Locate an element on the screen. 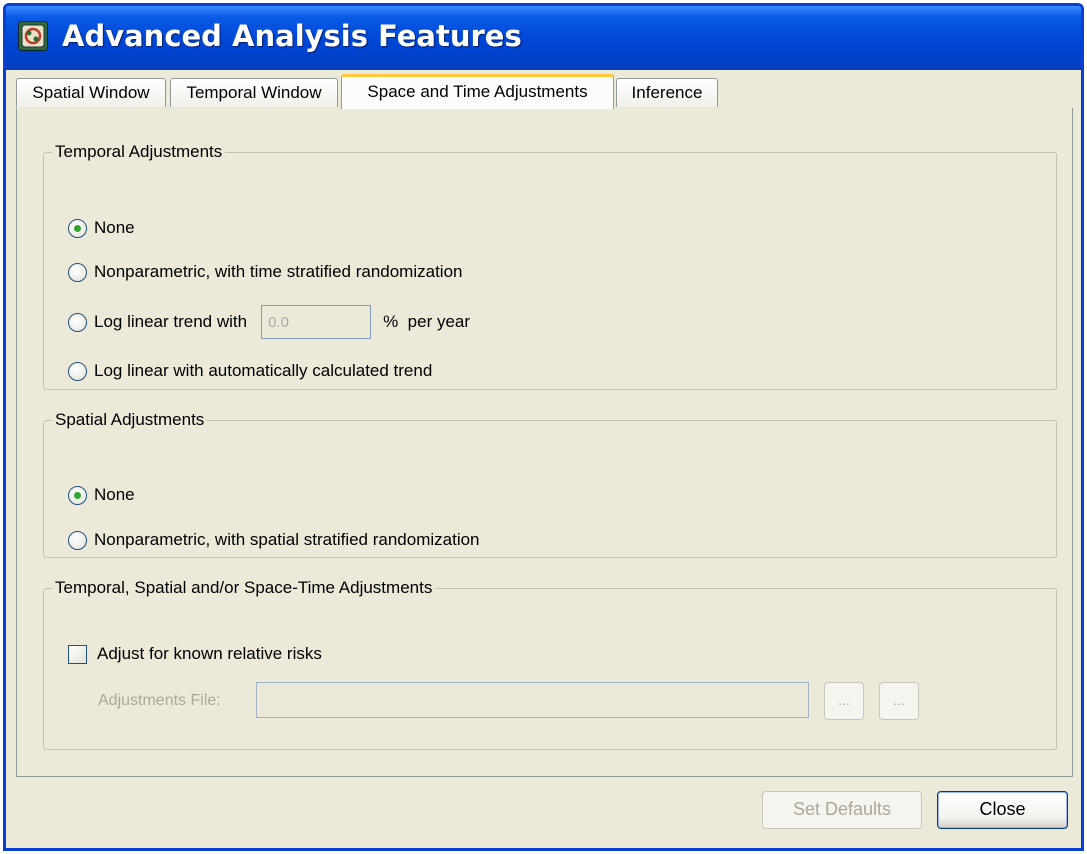  temporal-none-option: None is located at coordinates (101, 228).